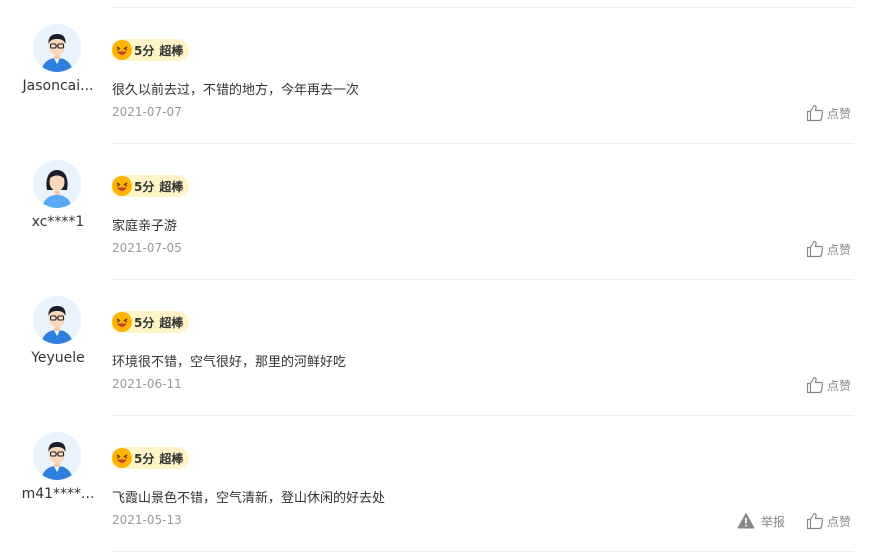 This screenshot has width=876, height=552. I want to click on username: Yeyuele, so click(58, 358).